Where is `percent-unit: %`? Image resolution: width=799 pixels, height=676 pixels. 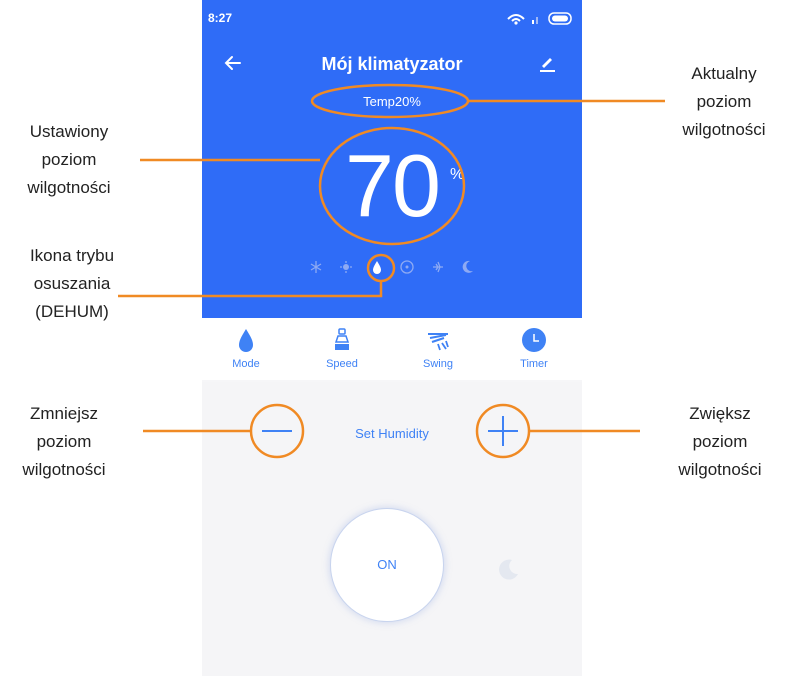 percent-unit: % is located at coordinates (457, 174).